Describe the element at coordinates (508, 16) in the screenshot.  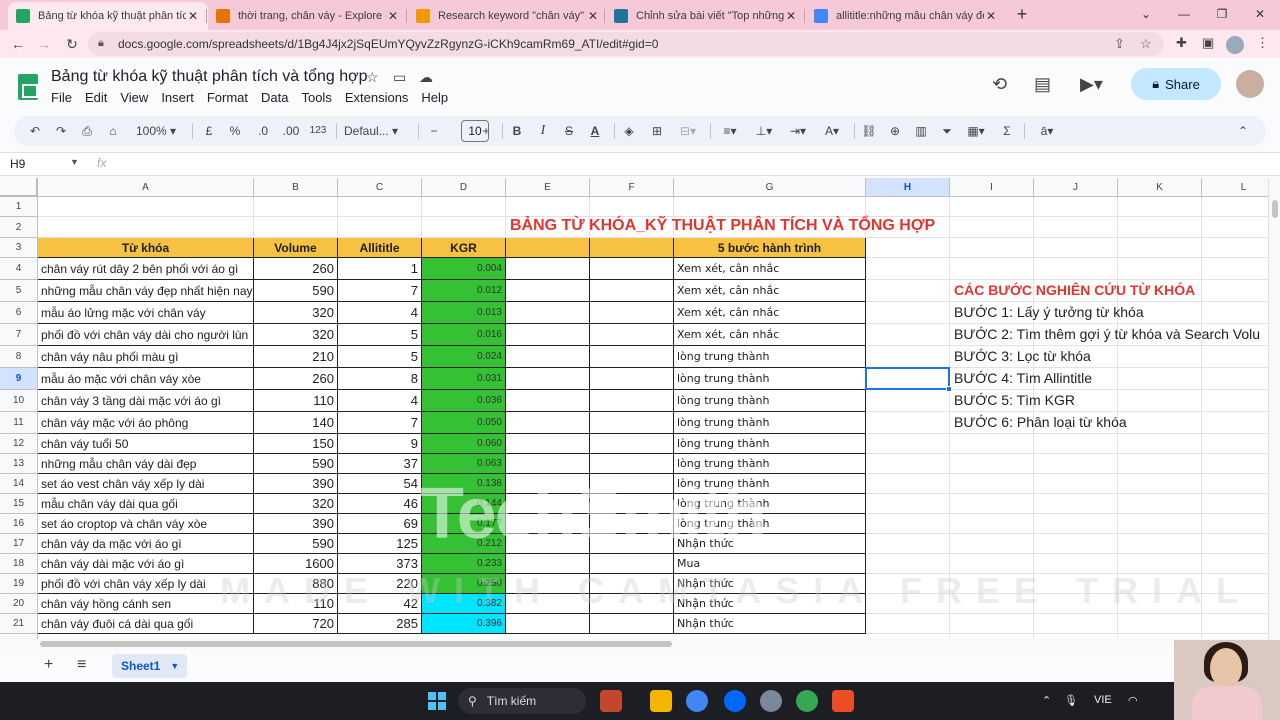
I see `browser-tab: Research keyword "chân váy" ✕` at that location.